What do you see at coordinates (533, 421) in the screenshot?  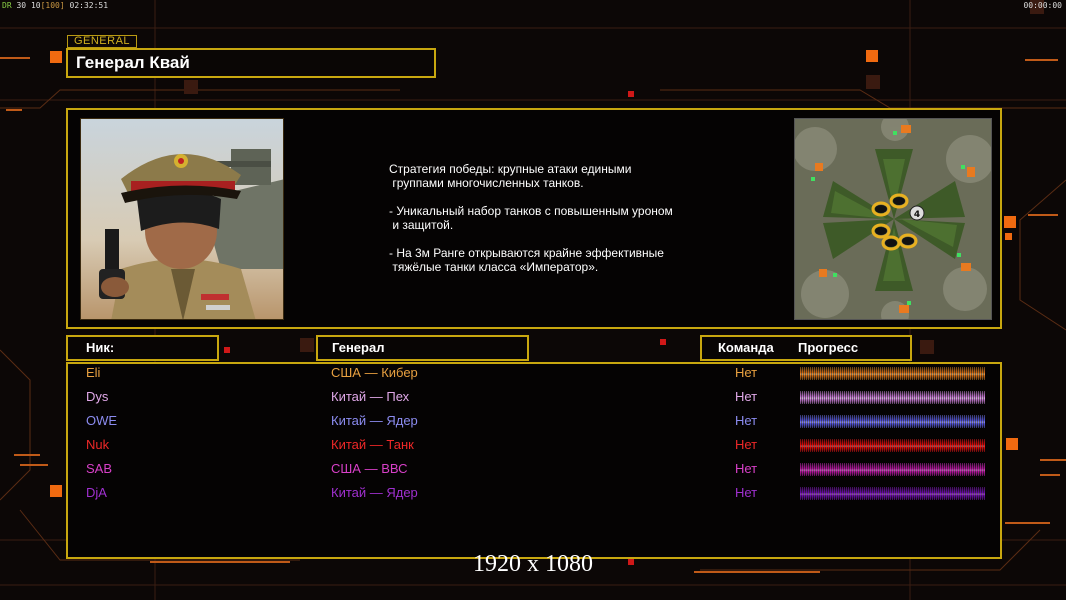 I see `player-row: OWE Китай — Ядер Нет` at bounding box center [533, 421].